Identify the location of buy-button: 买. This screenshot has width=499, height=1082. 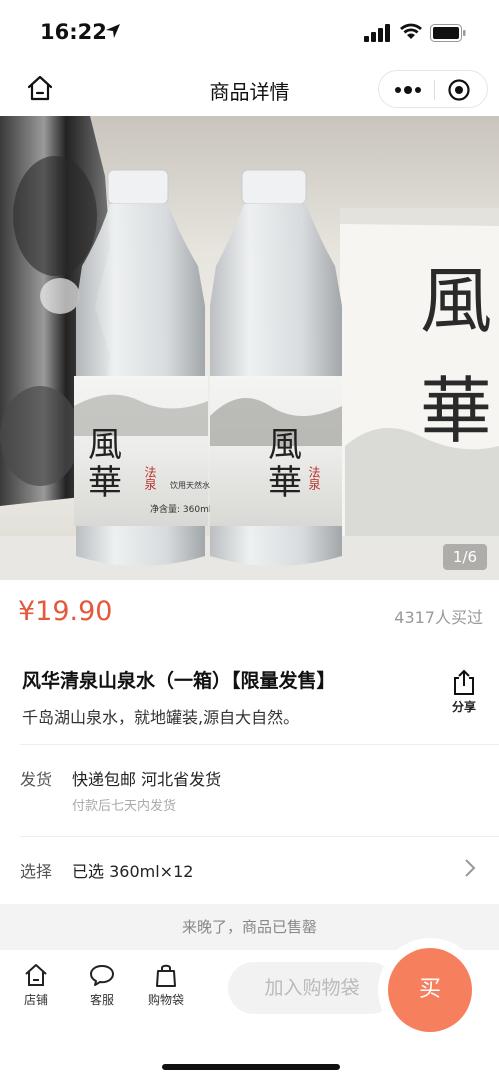
(430, 990).